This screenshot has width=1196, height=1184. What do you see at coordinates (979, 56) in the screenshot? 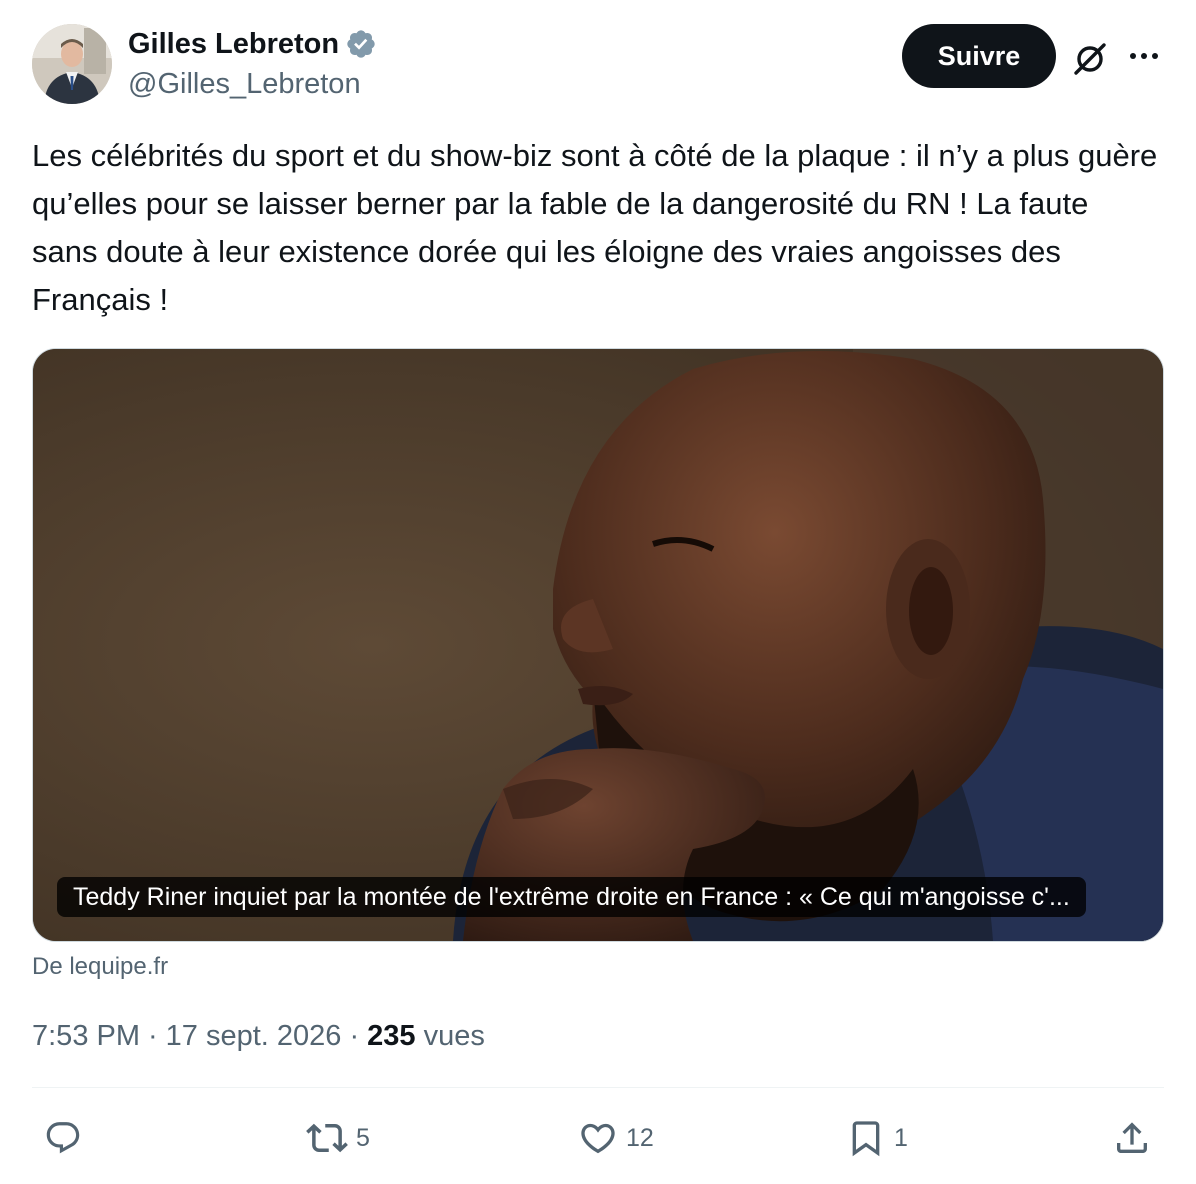
I see `follow-button: Suivre` at bounding box center [979, 56].